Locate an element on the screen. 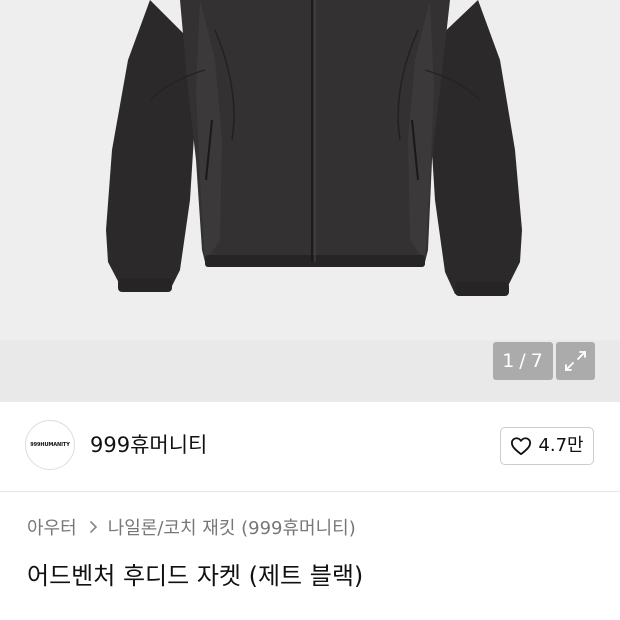 The image size is (620, 620). brand-logo-text: 999HUMANITY is located at coordinates (50, 445).